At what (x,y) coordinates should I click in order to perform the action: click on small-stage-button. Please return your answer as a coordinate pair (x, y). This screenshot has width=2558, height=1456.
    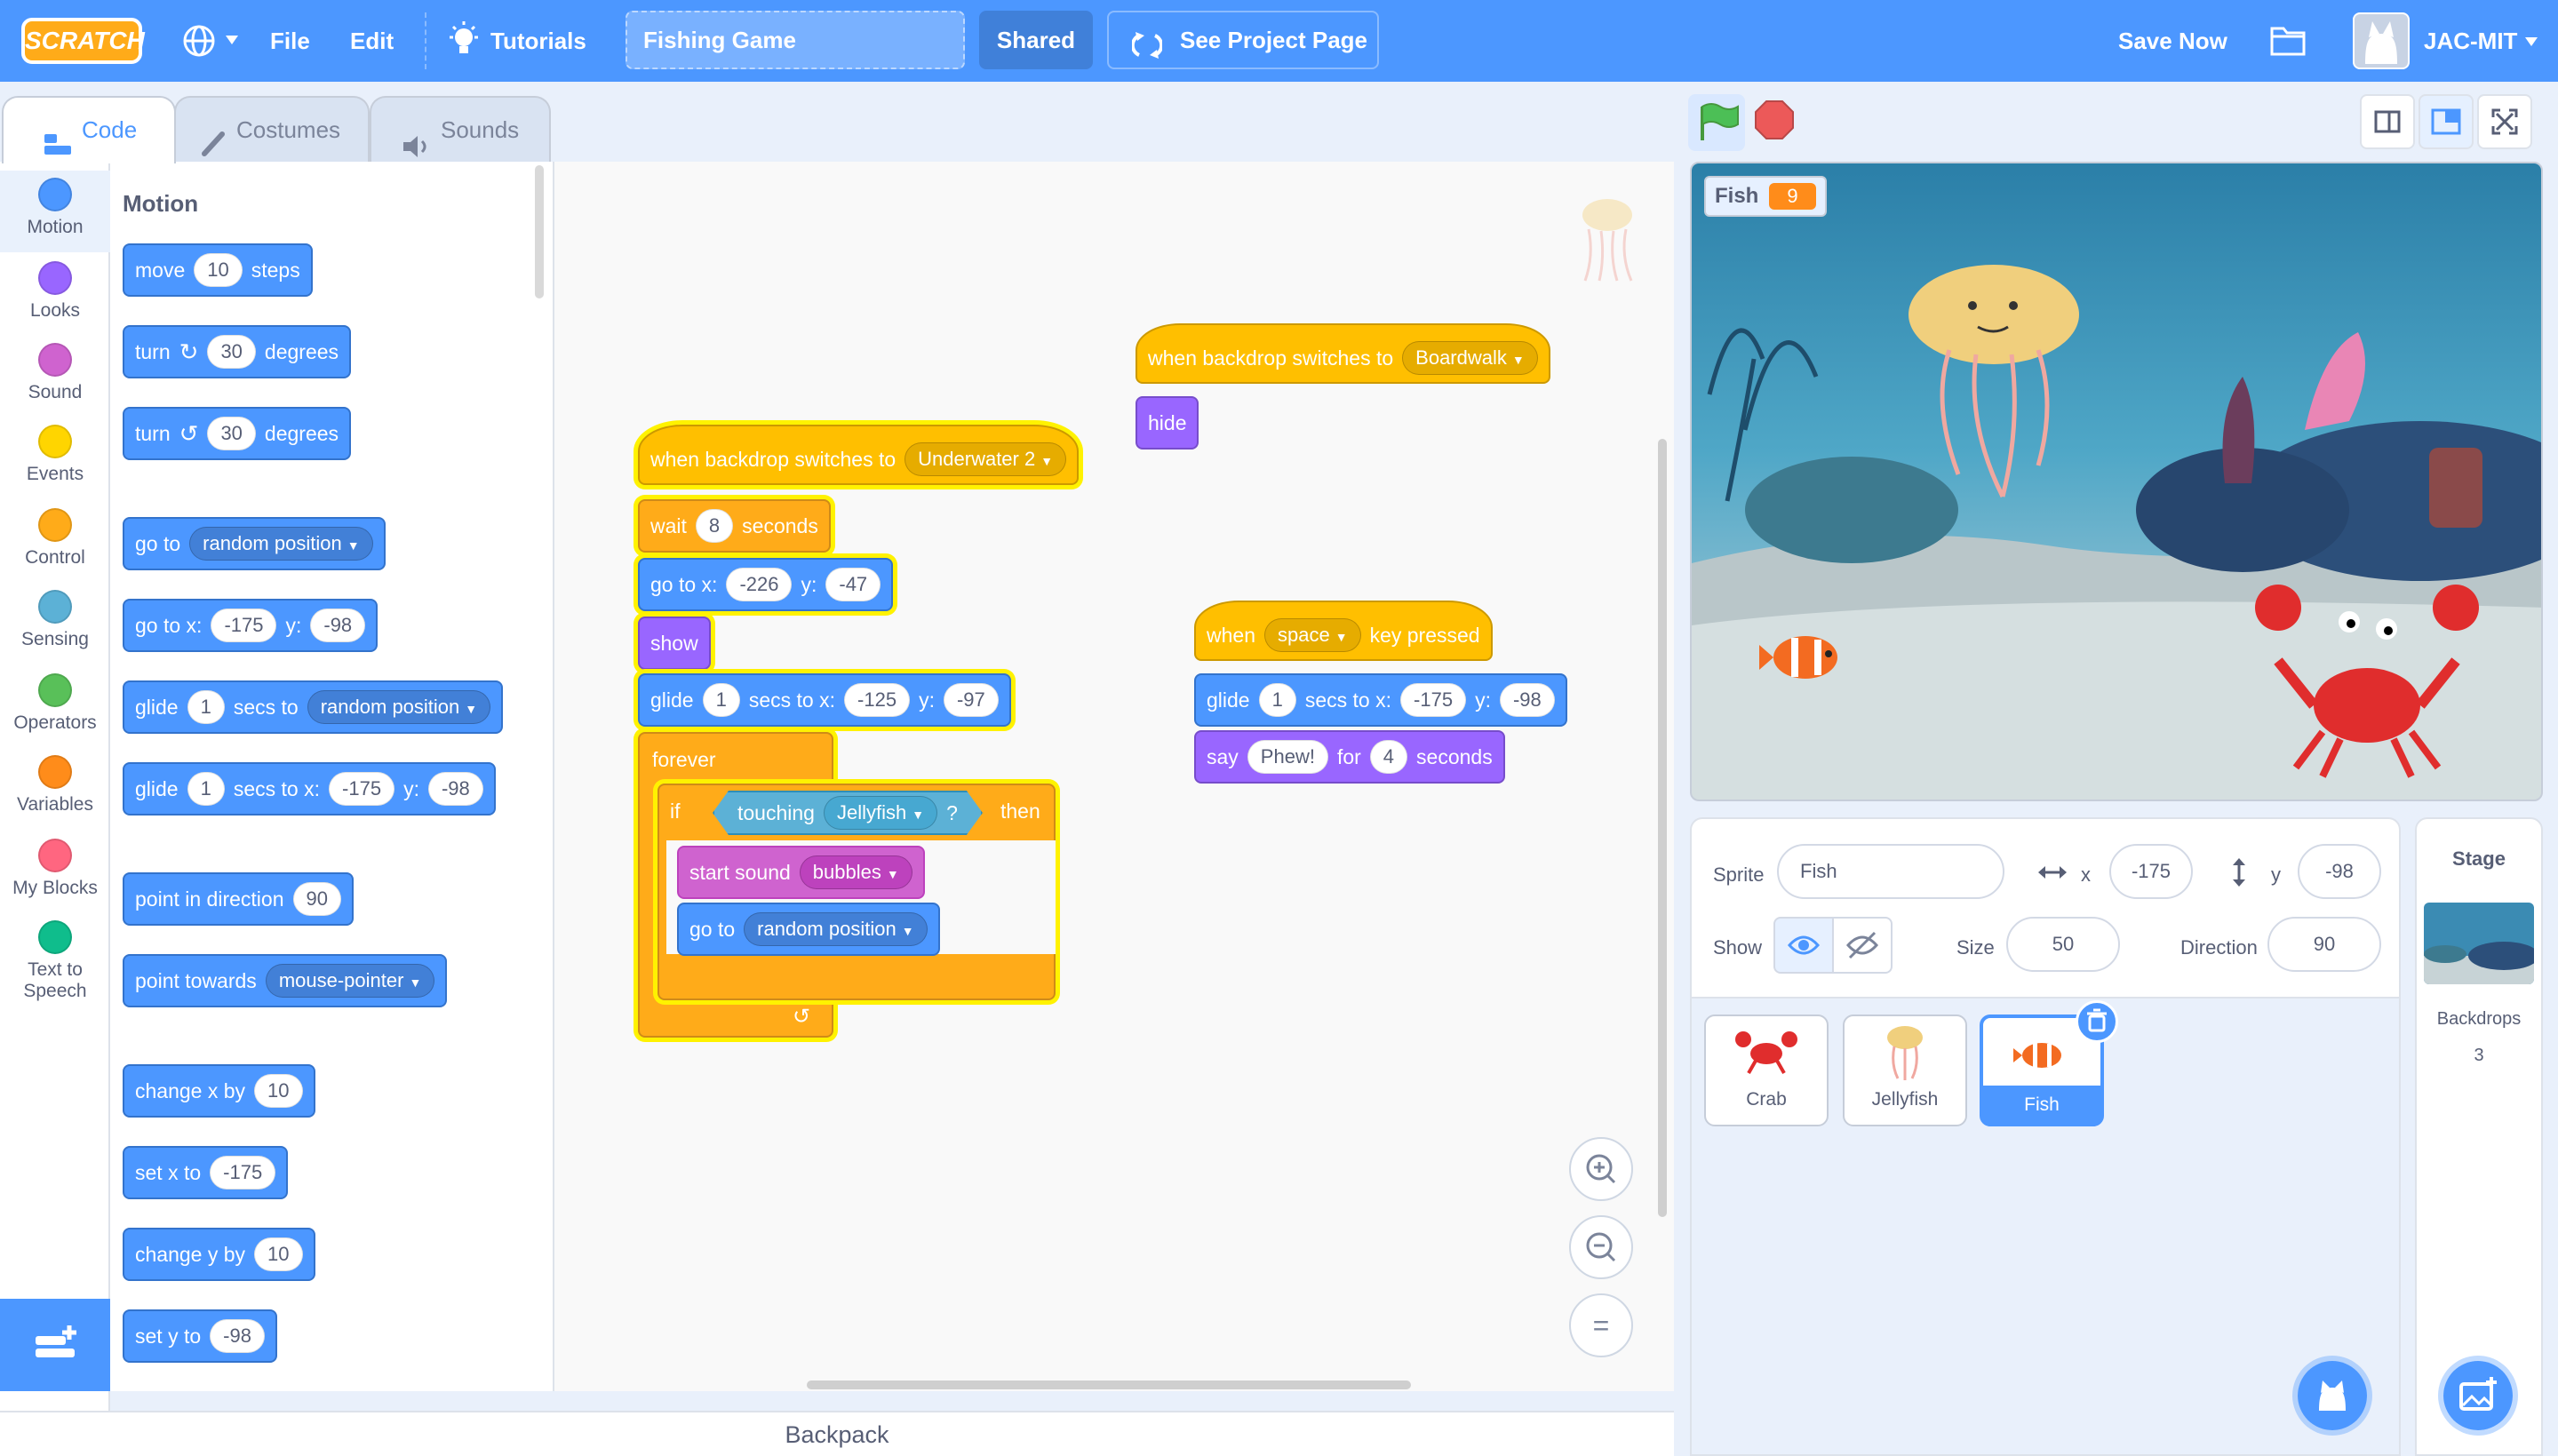
    Looking at the image, I should click on (2387, 122).